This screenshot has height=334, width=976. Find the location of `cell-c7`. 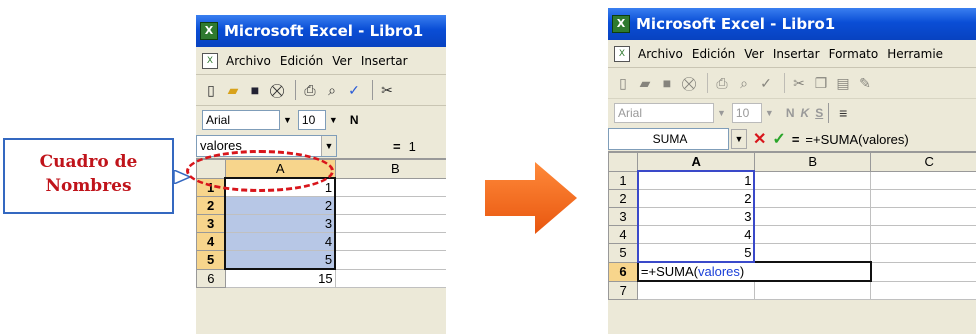

cell-c7 is located at coordinates (923, 290).